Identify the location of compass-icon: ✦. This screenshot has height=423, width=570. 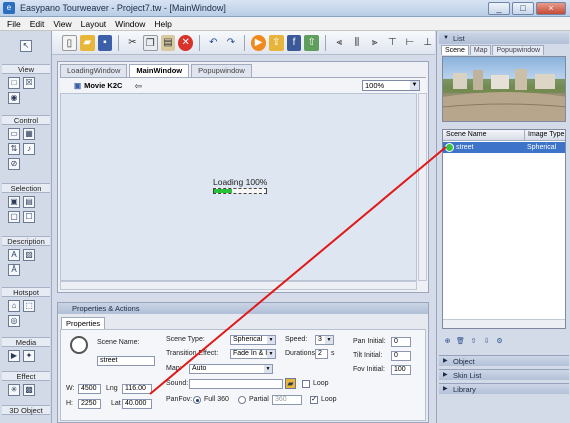
(29, 356).